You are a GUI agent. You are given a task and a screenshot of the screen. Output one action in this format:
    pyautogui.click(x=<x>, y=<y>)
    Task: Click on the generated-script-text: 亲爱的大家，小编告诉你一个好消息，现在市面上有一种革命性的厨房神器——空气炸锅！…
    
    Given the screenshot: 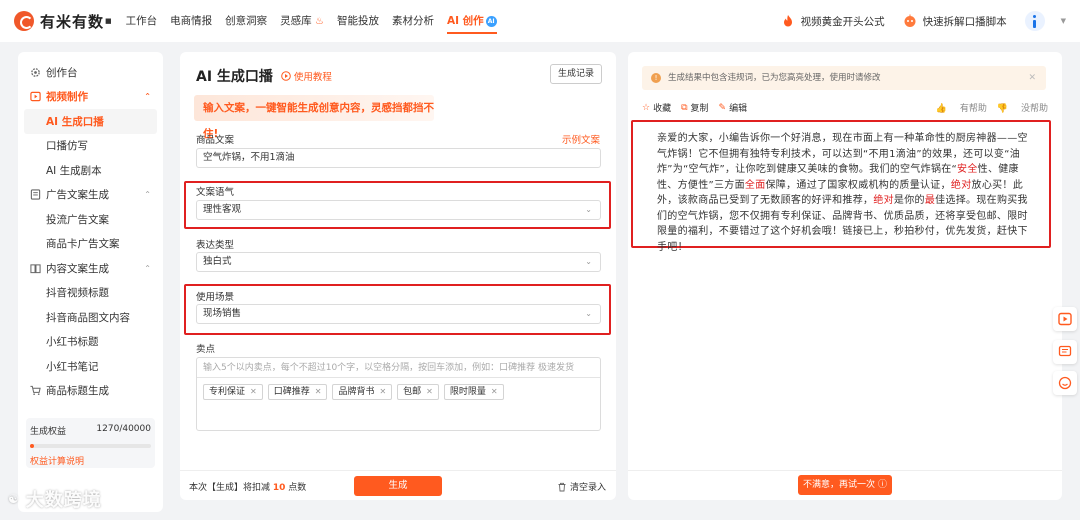 What is the action you would take?
    pyautogui.click(x=845, y=188)
    